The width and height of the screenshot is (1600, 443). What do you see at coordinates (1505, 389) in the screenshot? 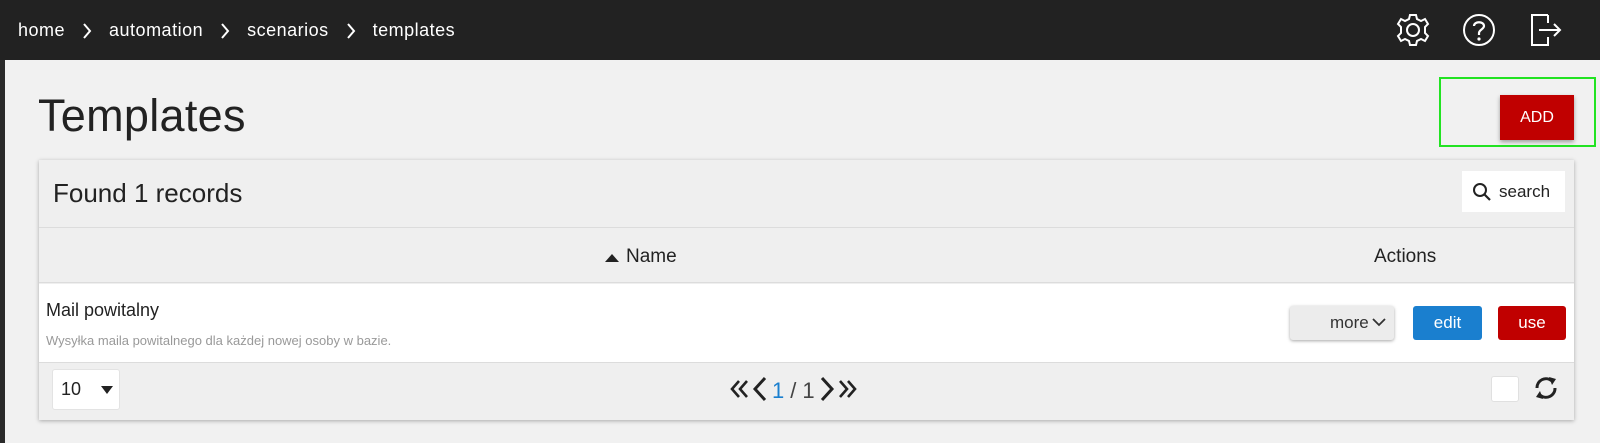
I see `view-toggle` at bounding box center [1505, 389].